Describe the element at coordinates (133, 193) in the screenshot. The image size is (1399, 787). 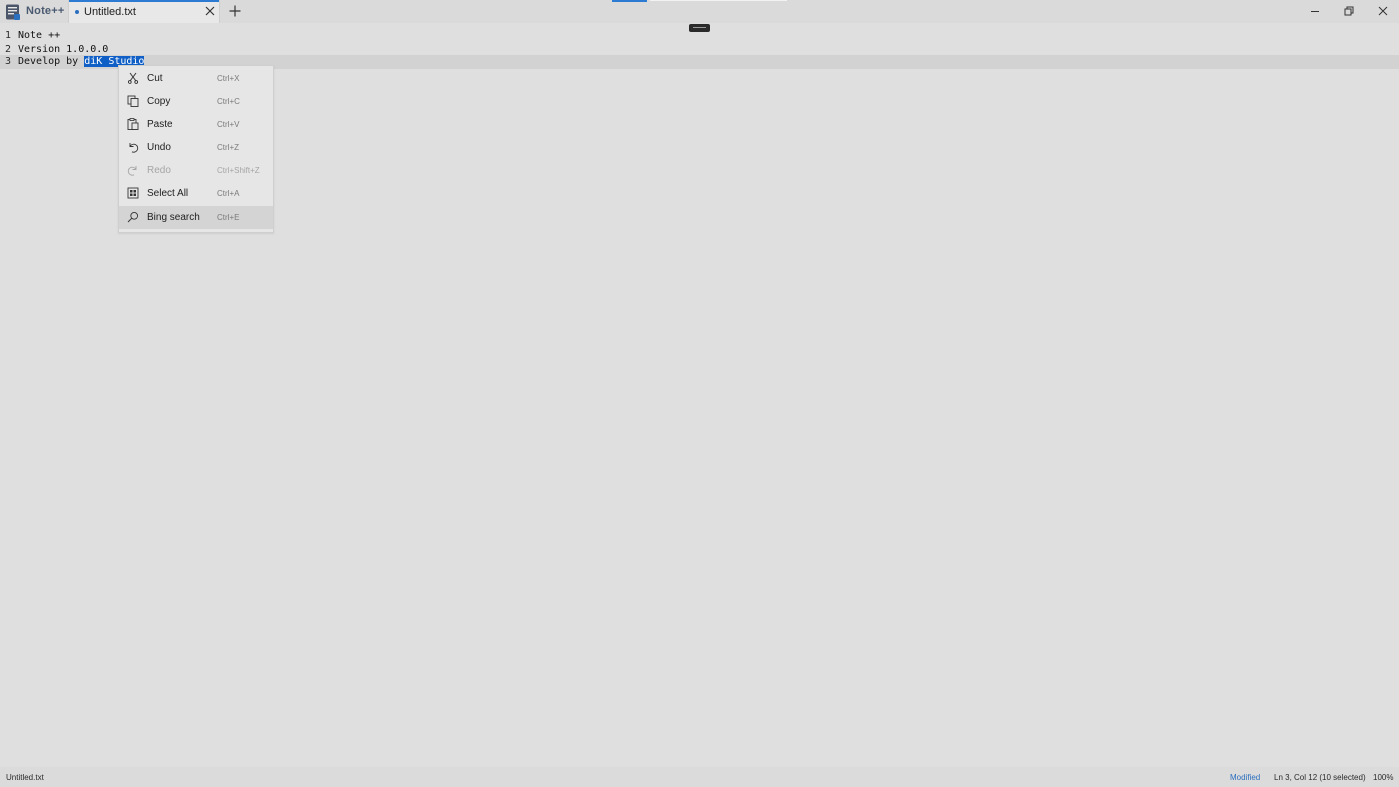
I see `select-all-icon` at that location.